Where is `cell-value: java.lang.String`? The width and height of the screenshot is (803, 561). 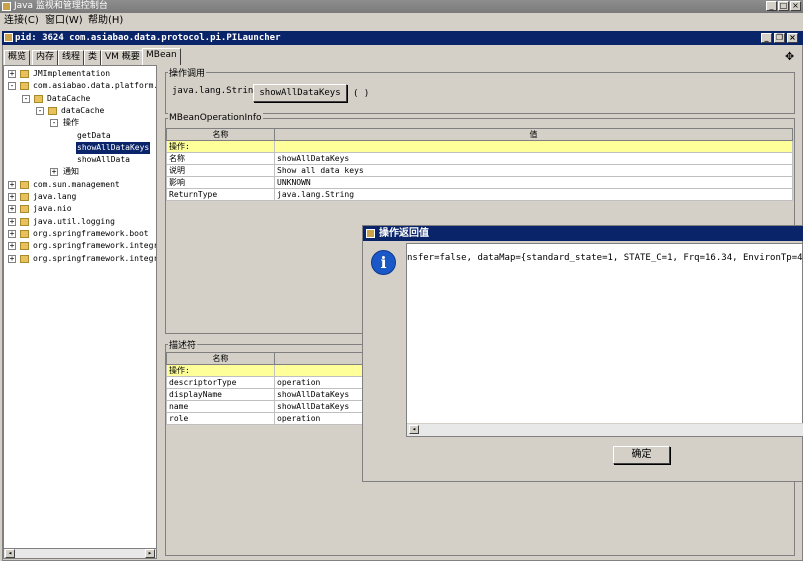
cell-value: java.lang.String is located at coordinates (533, 194).